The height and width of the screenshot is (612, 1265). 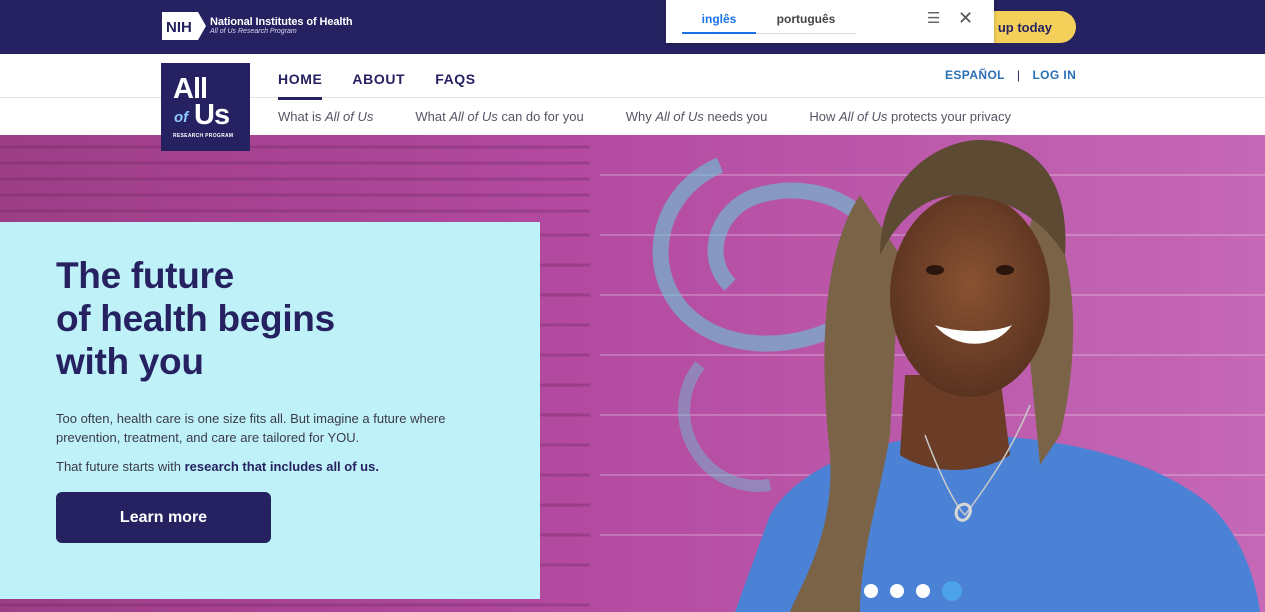 I want to click on nih-logo-mark: NIH, so click(x=184, y=26).